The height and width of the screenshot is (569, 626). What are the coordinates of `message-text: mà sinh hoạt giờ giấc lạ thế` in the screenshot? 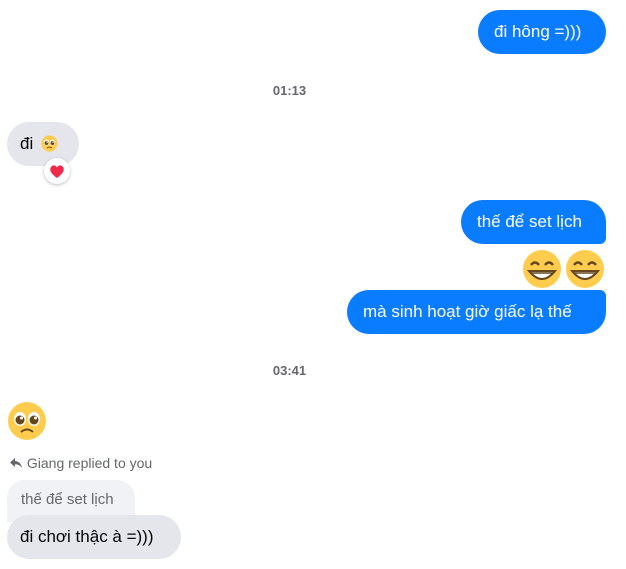 It's located at (467, 311).